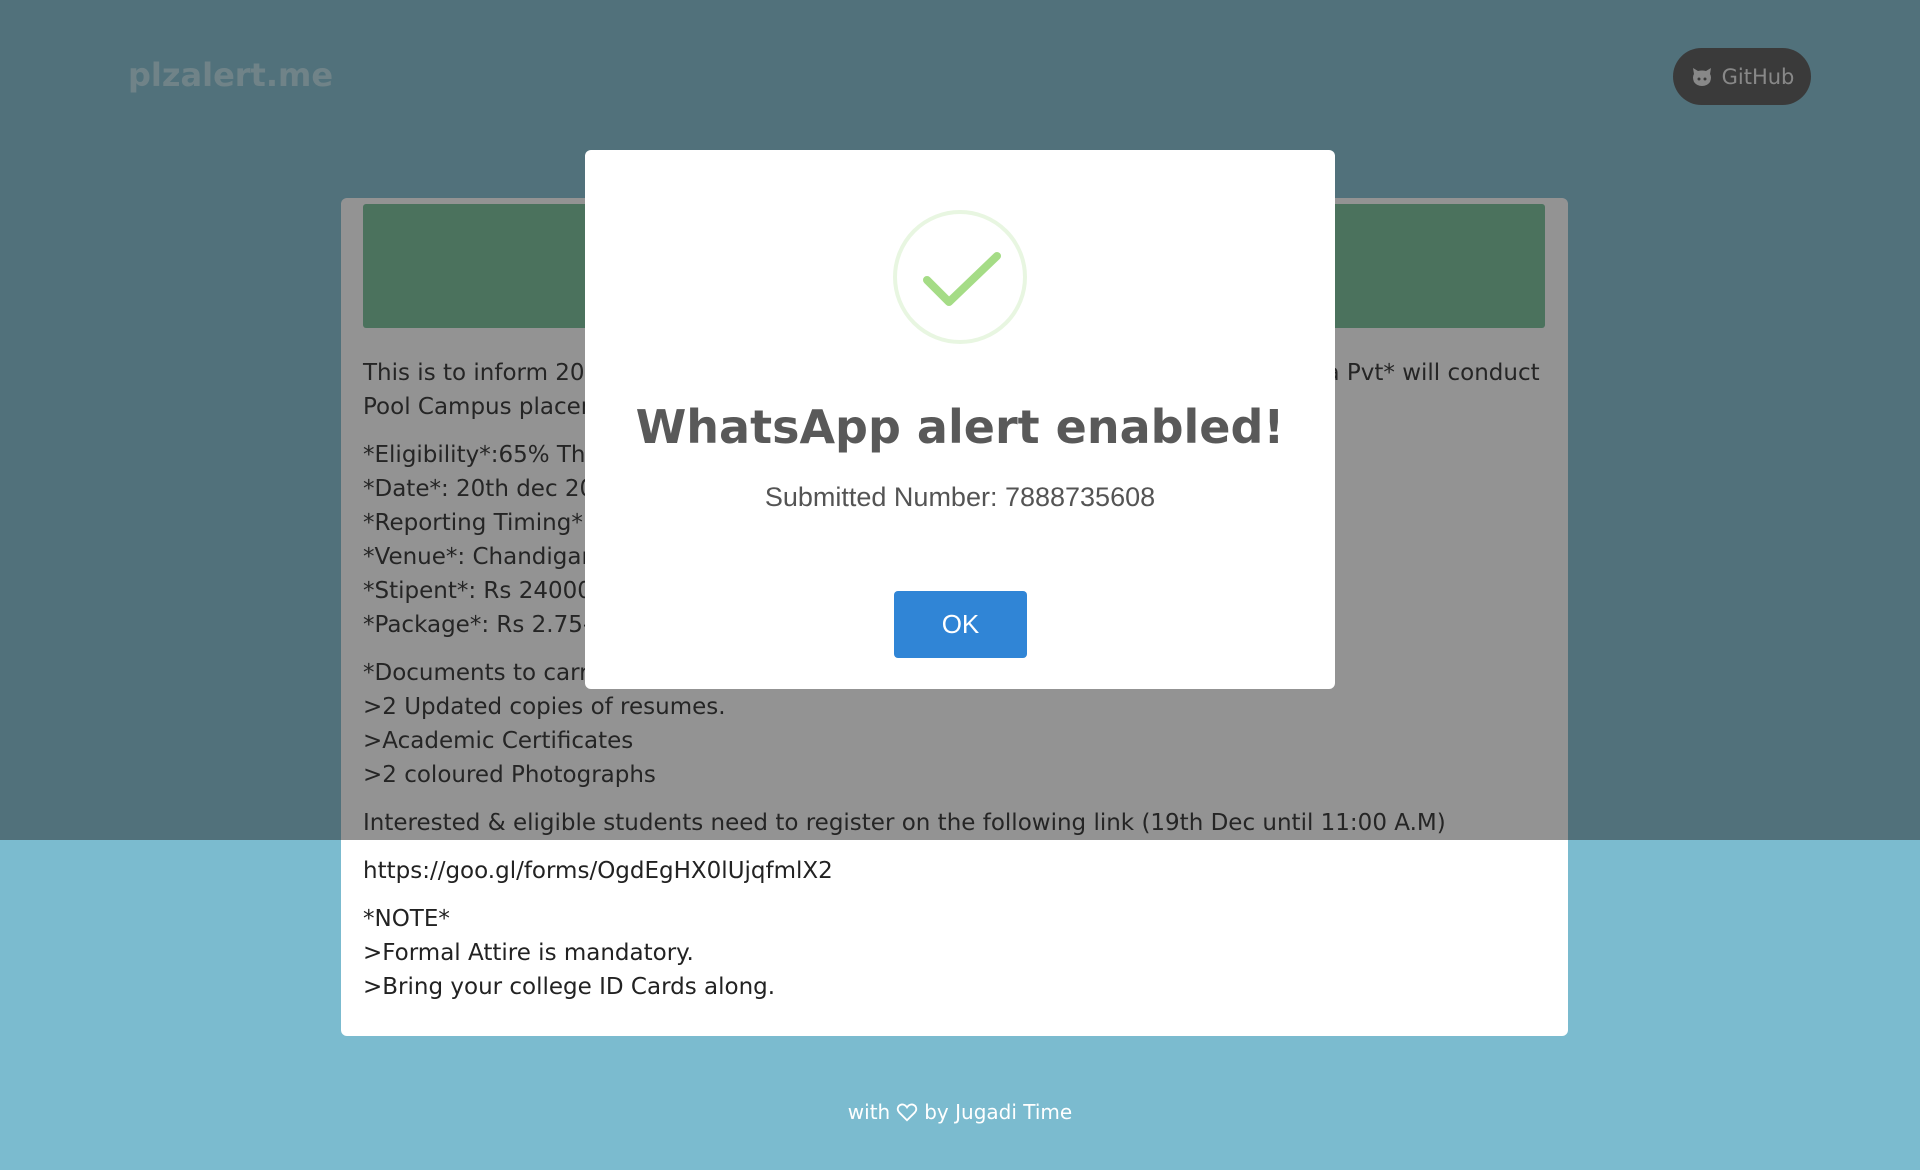  What do you see at coordinates (954, 871) in the screenshot?
I see `form-link: https://goo.gl/forms/OgdEgHX0lUjqfmlX2` at bounding box center [954, 871].